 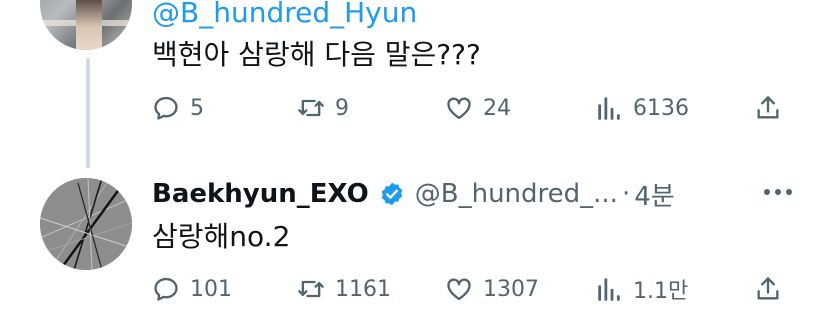 I want to click on reply-tweet-text: 삼랑해no.2, so click(x=221, y=236).